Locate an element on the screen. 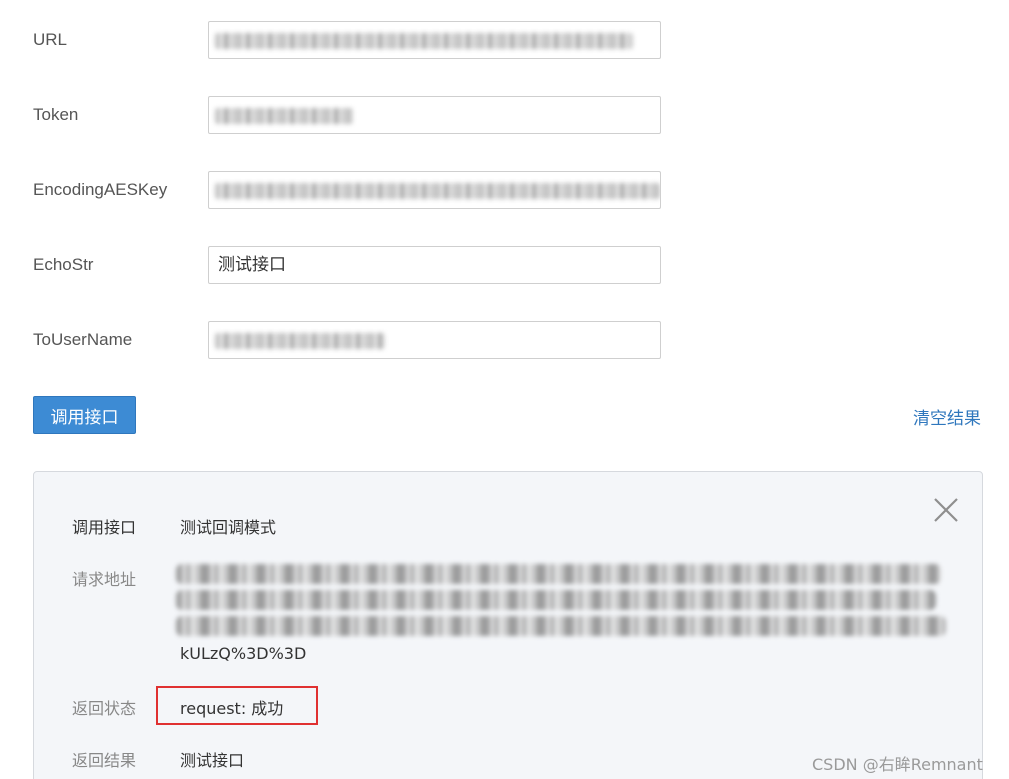 Image resolution: width=1009 pixels, height=779 pixels. url-label: URL is located at coordinates (50, 39).